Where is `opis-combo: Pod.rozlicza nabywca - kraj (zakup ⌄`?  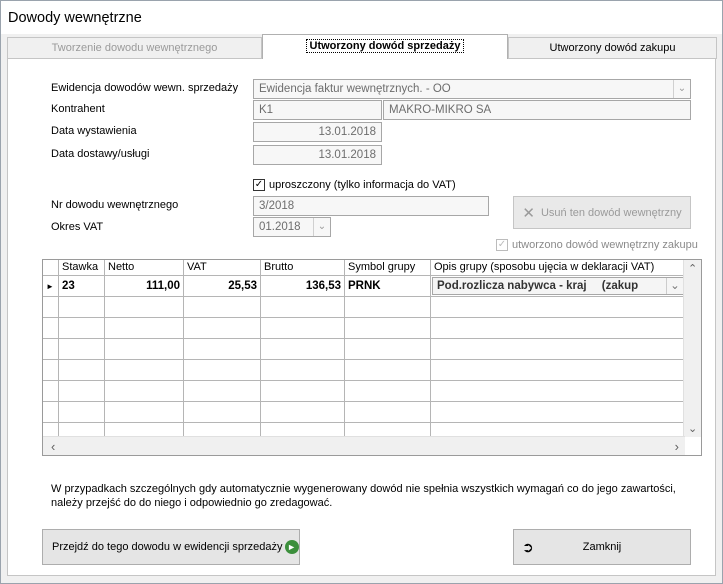 opis-combo: Pod.rozlicza nabywca - kraj (zakup ⌄ is located at coordinates (558, 286).